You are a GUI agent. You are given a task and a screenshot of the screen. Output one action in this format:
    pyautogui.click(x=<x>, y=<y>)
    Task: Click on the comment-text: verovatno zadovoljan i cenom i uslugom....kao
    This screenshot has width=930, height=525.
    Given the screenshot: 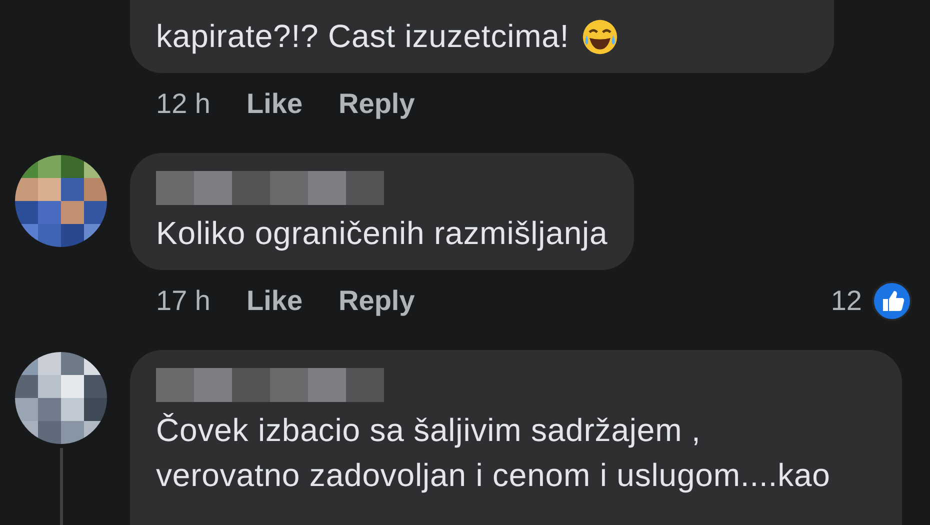 What is the action you would take?
    pyautogui.click(x=493, y=475)
    